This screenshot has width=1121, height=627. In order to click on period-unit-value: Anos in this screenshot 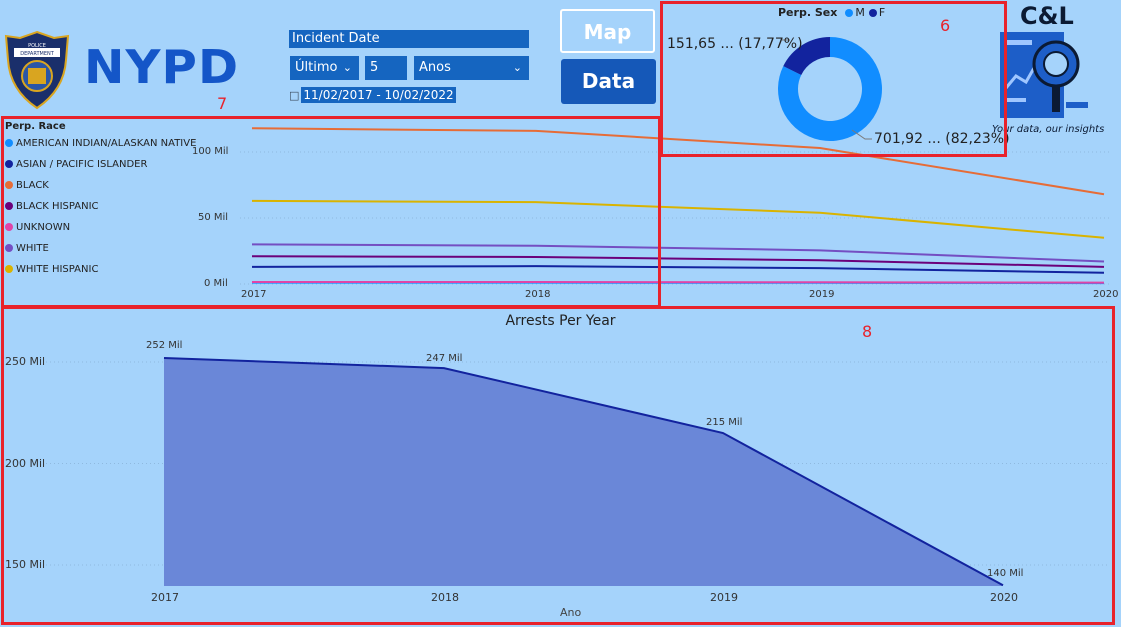, I will do `click(435, 67)`.